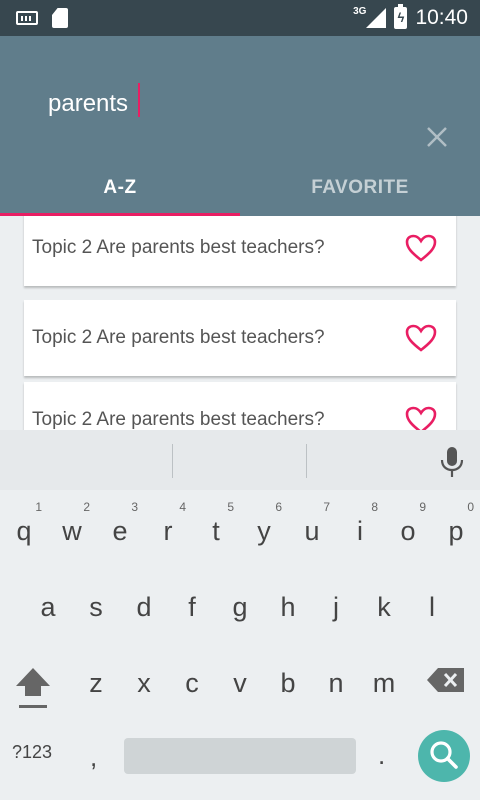 The height and width of the screenshot is (800, 480). I want to click on key-label: u, so click(312, 531).